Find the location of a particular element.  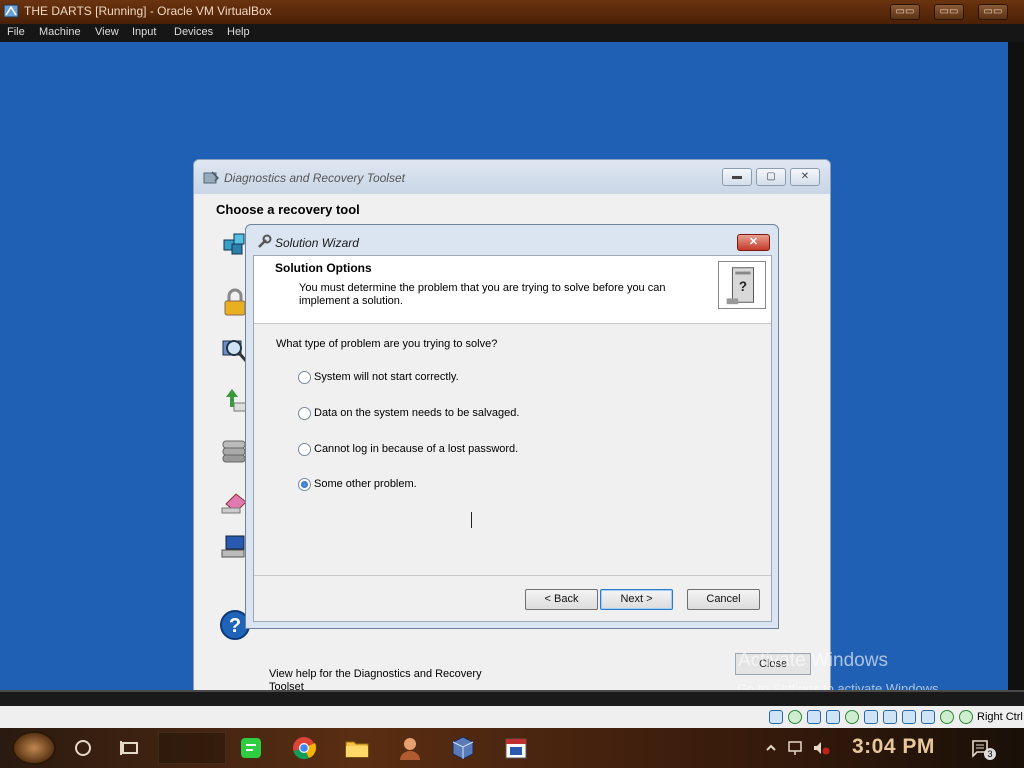

clock: 3:04 PM is located at coordinates (893, 747).